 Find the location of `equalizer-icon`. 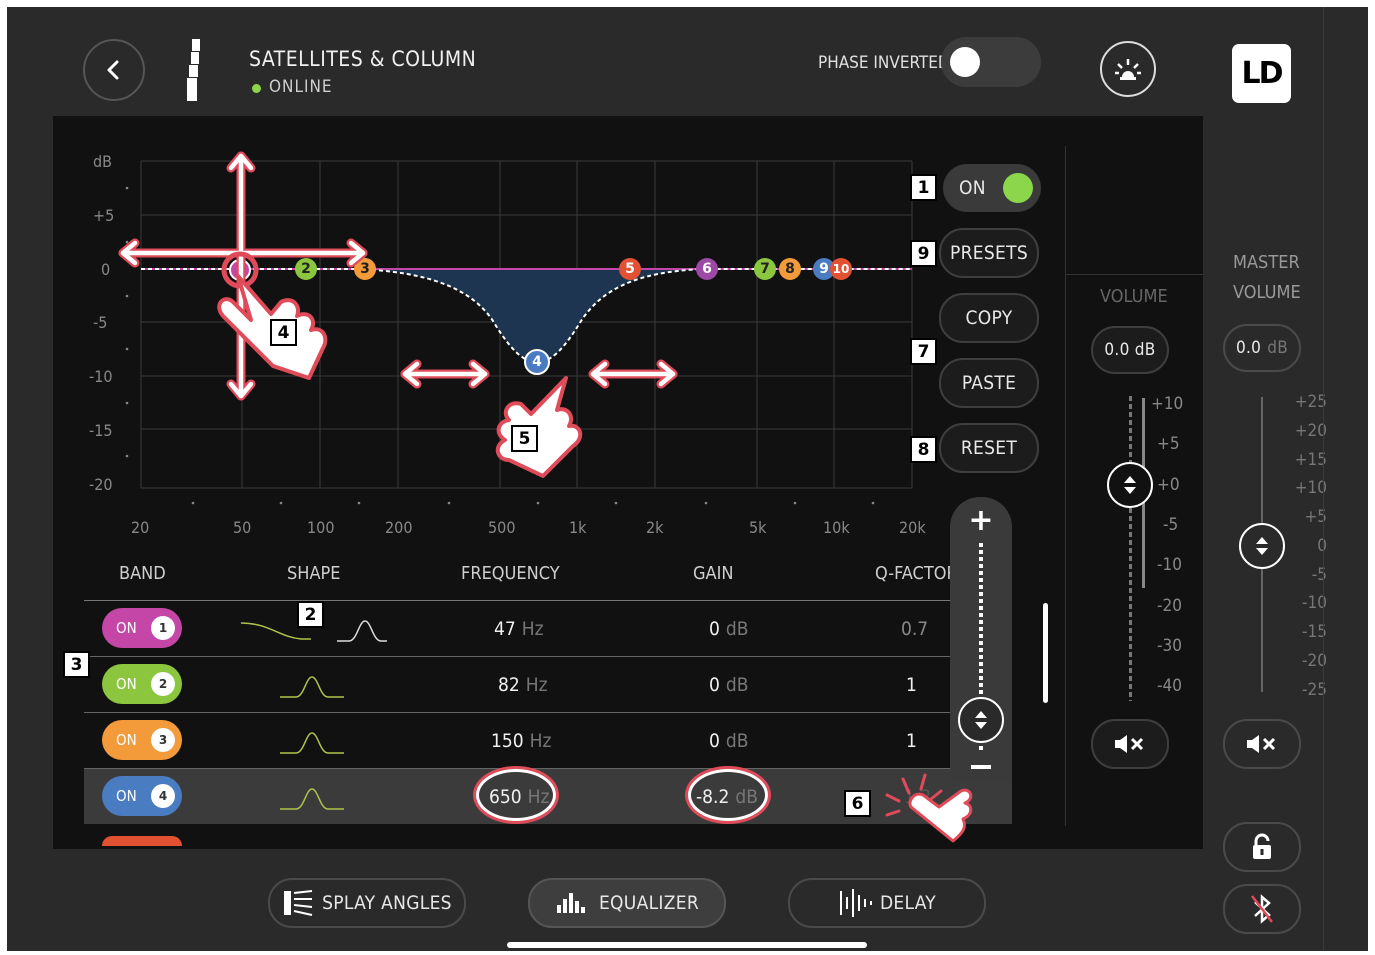

equalizer-icon is located at coordinates (570, 903).